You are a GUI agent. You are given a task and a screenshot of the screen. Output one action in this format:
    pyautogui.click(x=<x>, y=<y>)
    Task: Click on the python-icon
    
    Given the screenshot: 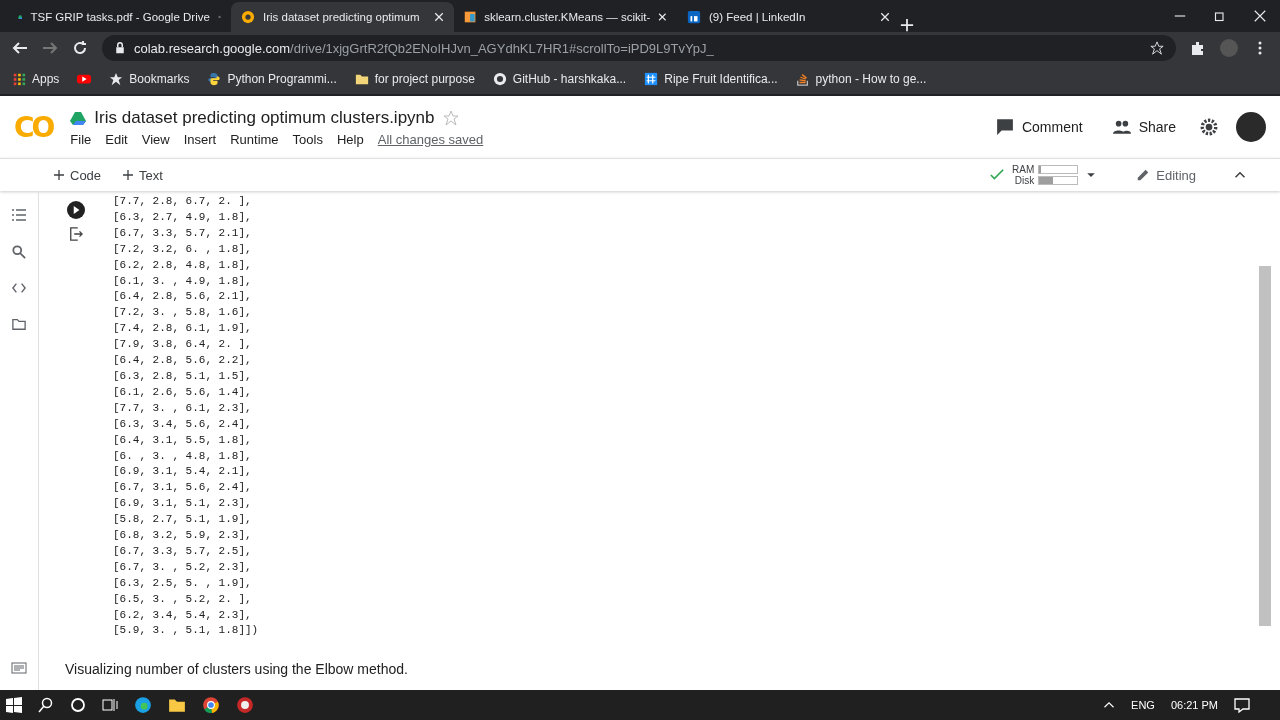 What is the action you would take?
    pyautogui.click(x=214, y=79)
    